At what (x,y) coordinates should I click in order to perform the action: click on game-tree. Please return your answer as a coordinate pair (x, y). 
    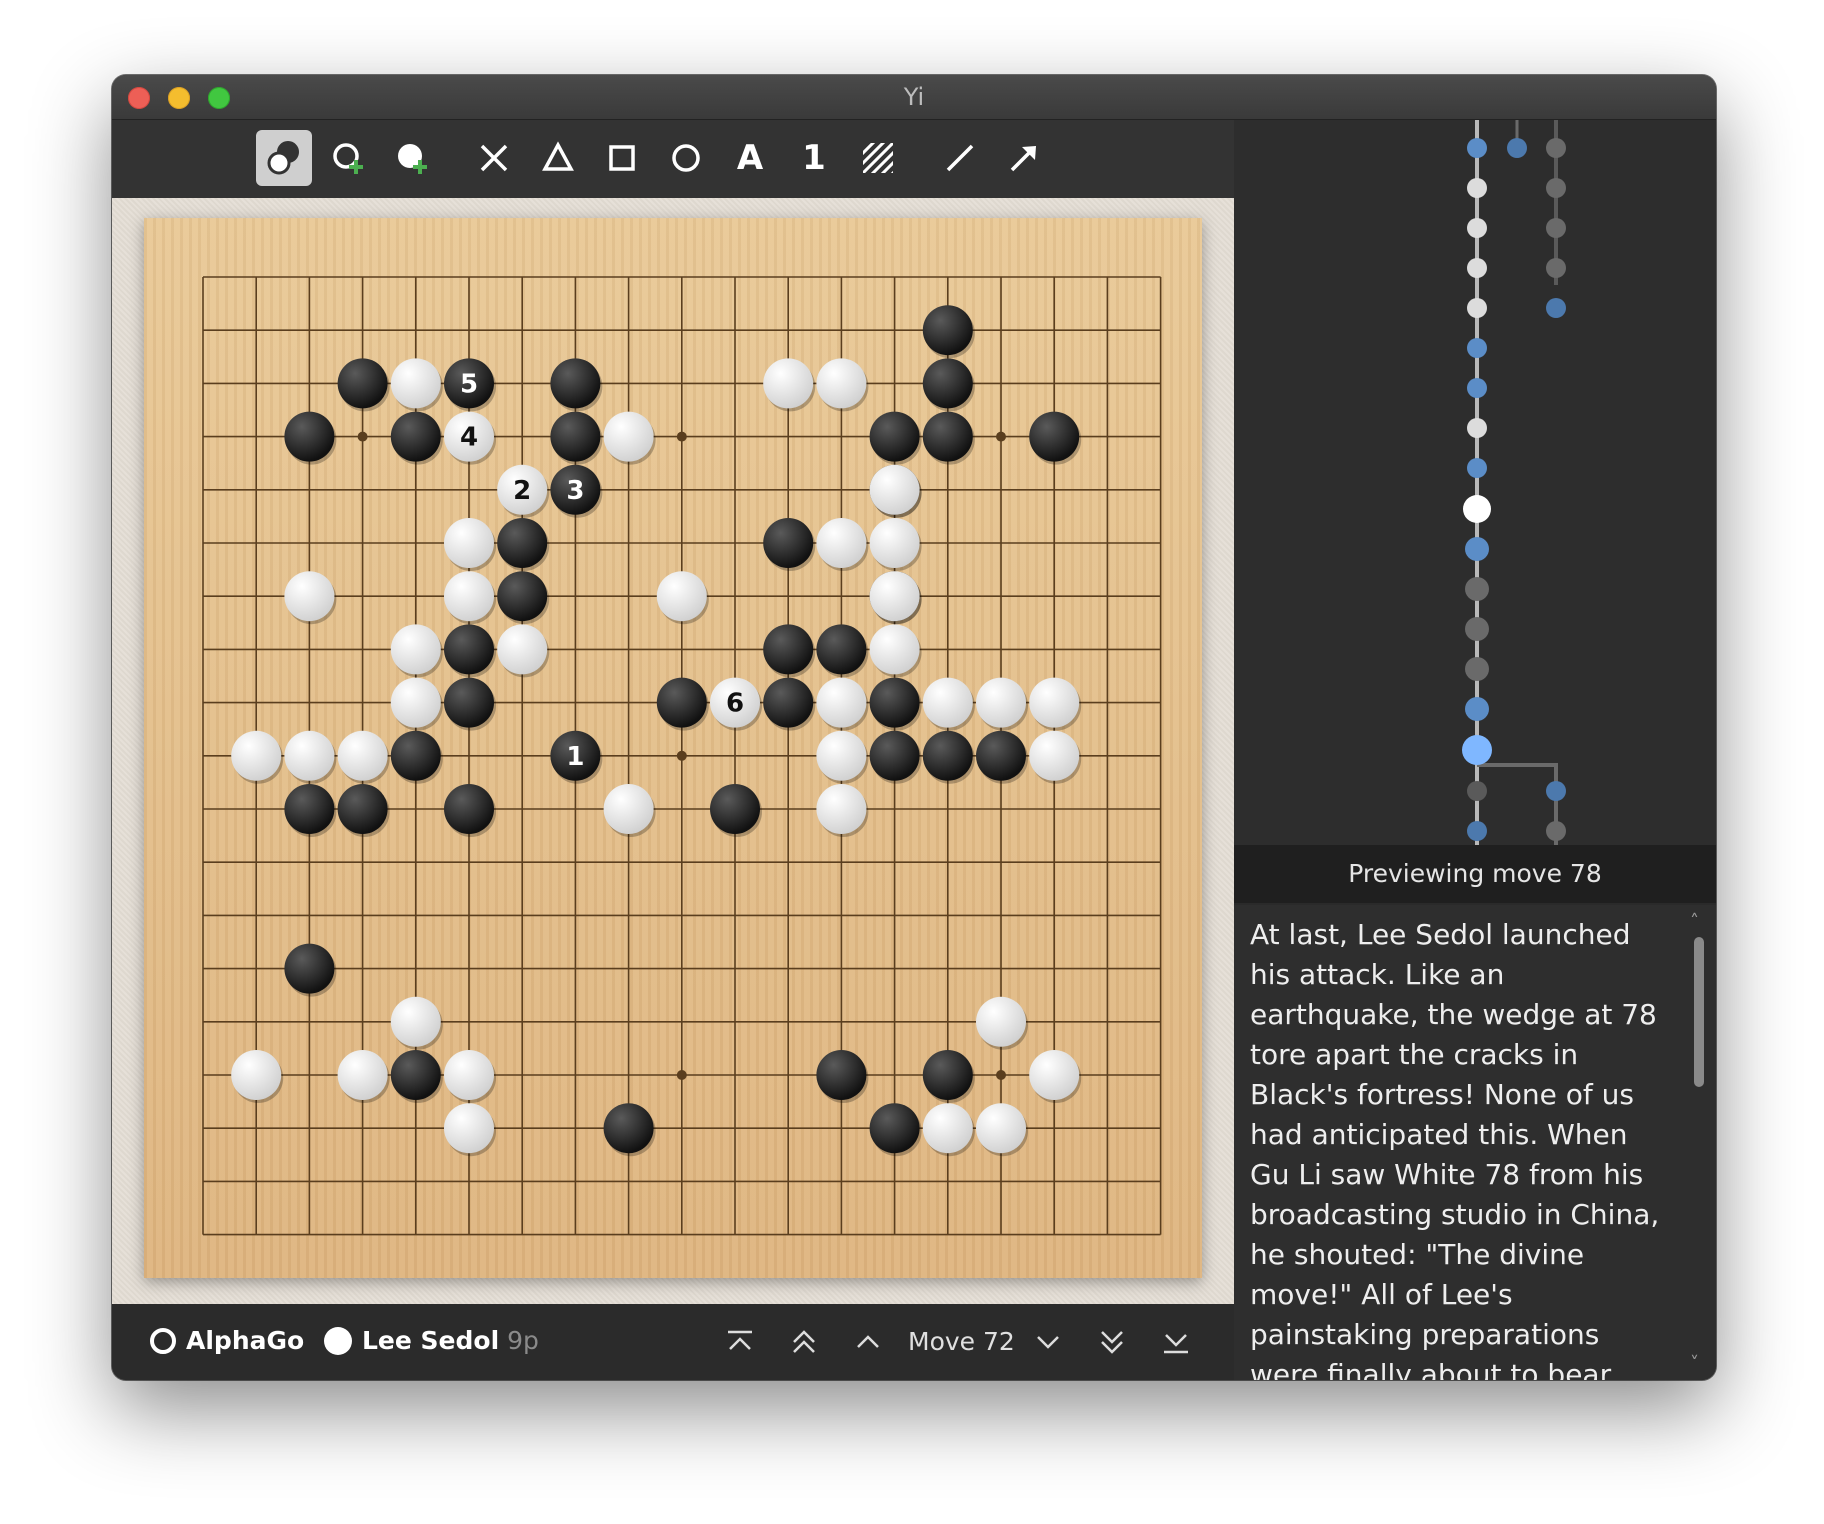
    Looking at the image, I should click on (1475, 482).